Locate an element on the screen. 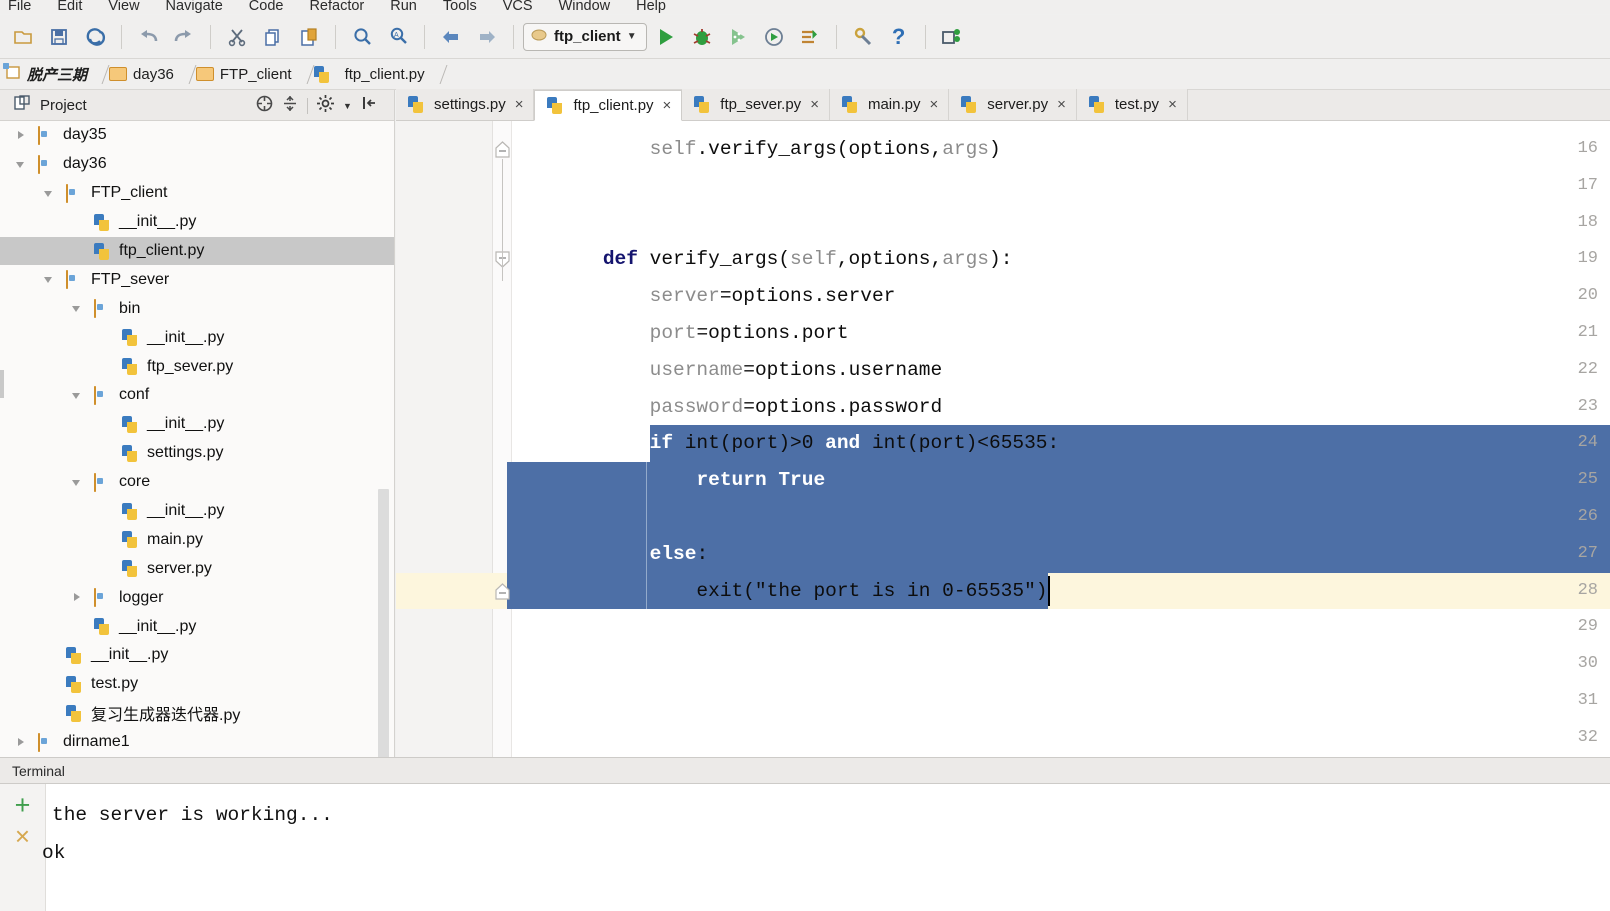 The image size is (1610, 911). editor-tab-server-py: server.py × is located at coordinates (1013, 104).